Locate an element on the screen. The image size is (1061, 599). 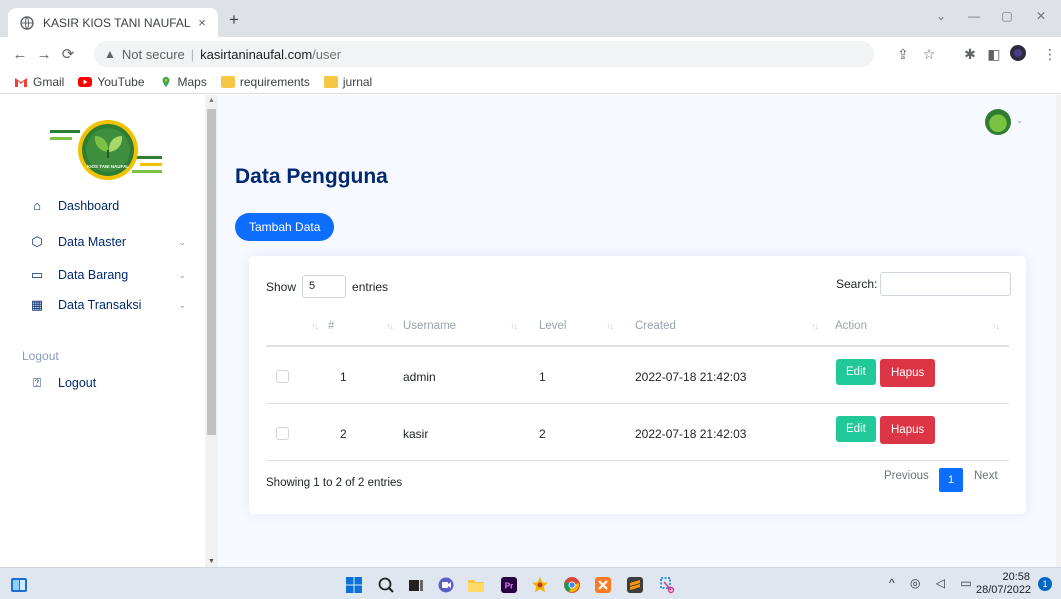
cell-number: 1 is located at coordinates (343, 377).